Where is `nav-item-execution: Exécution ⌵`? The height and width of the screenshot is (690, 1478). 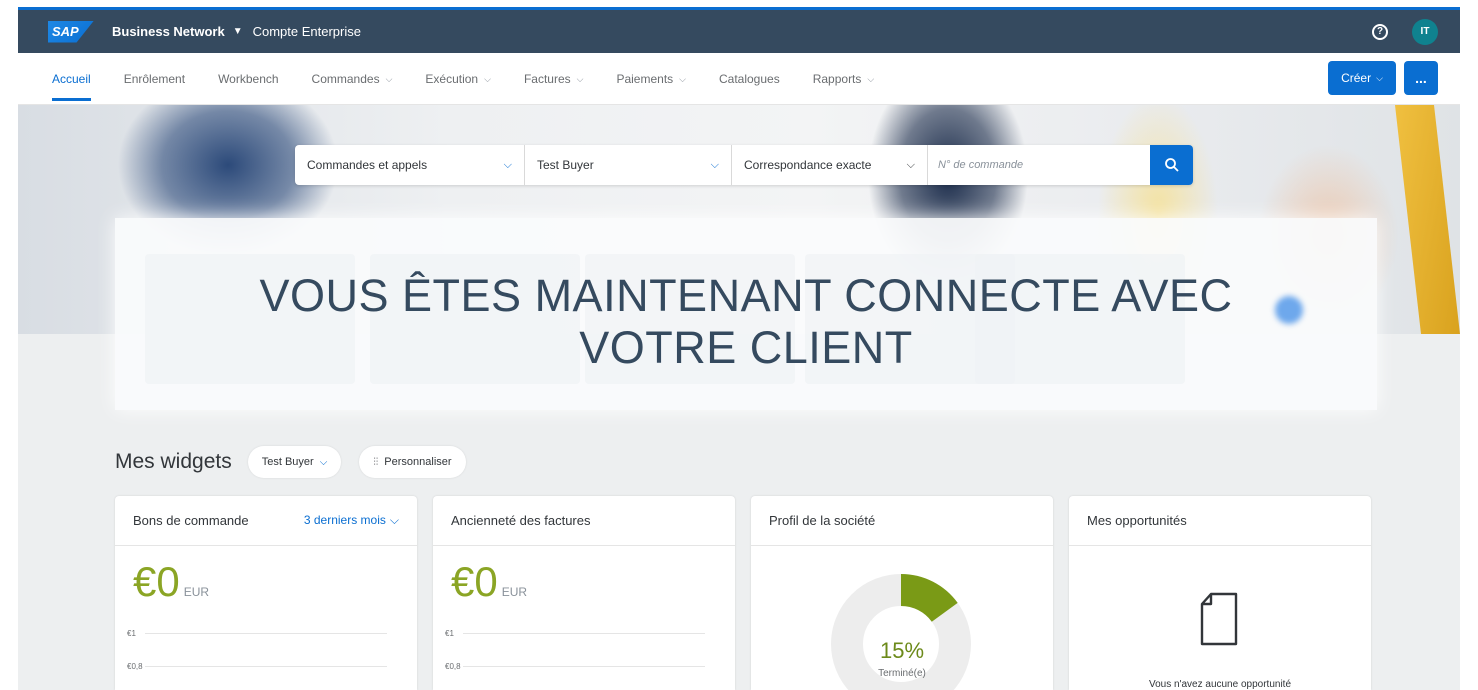
nav-item-execution: Exécution ⌵ is located at coordinates (458, 79).